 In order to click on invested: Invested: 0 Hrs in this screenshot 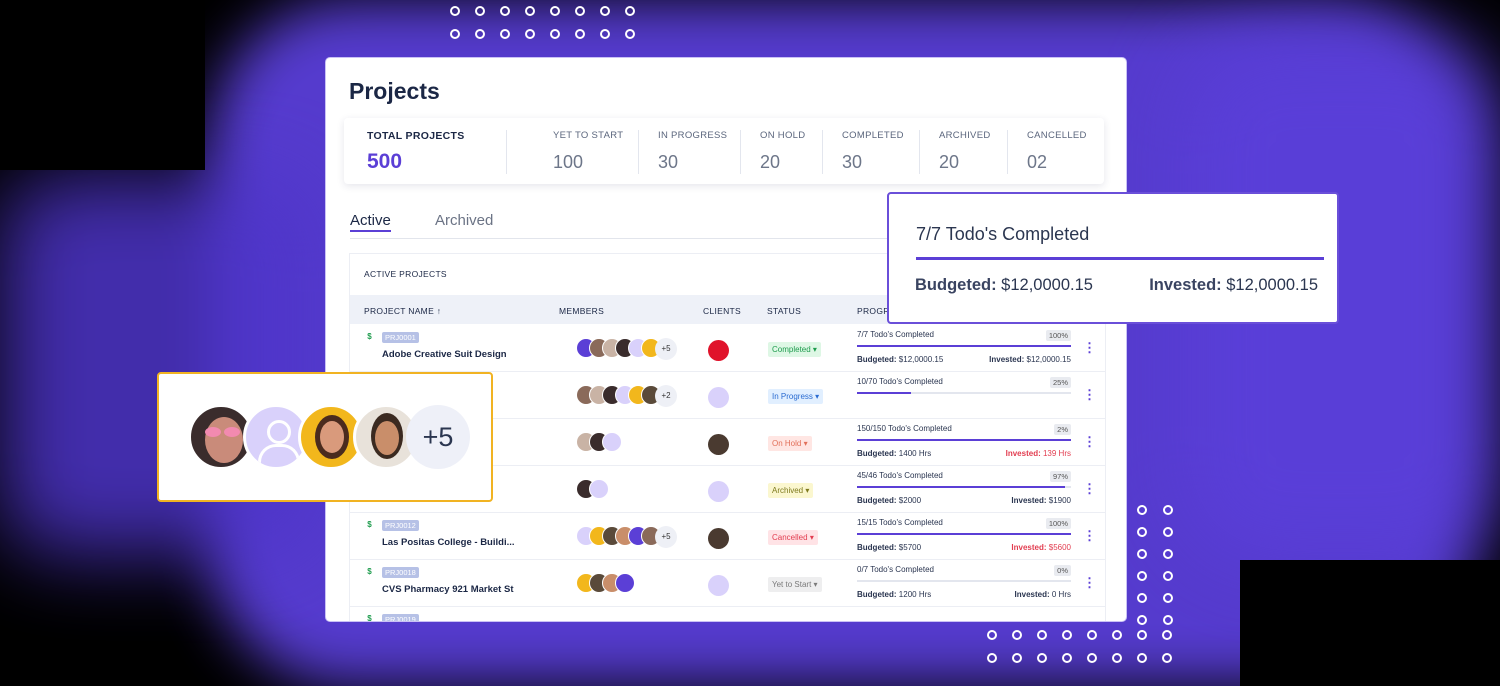, I will do `click(1043, 594)`.